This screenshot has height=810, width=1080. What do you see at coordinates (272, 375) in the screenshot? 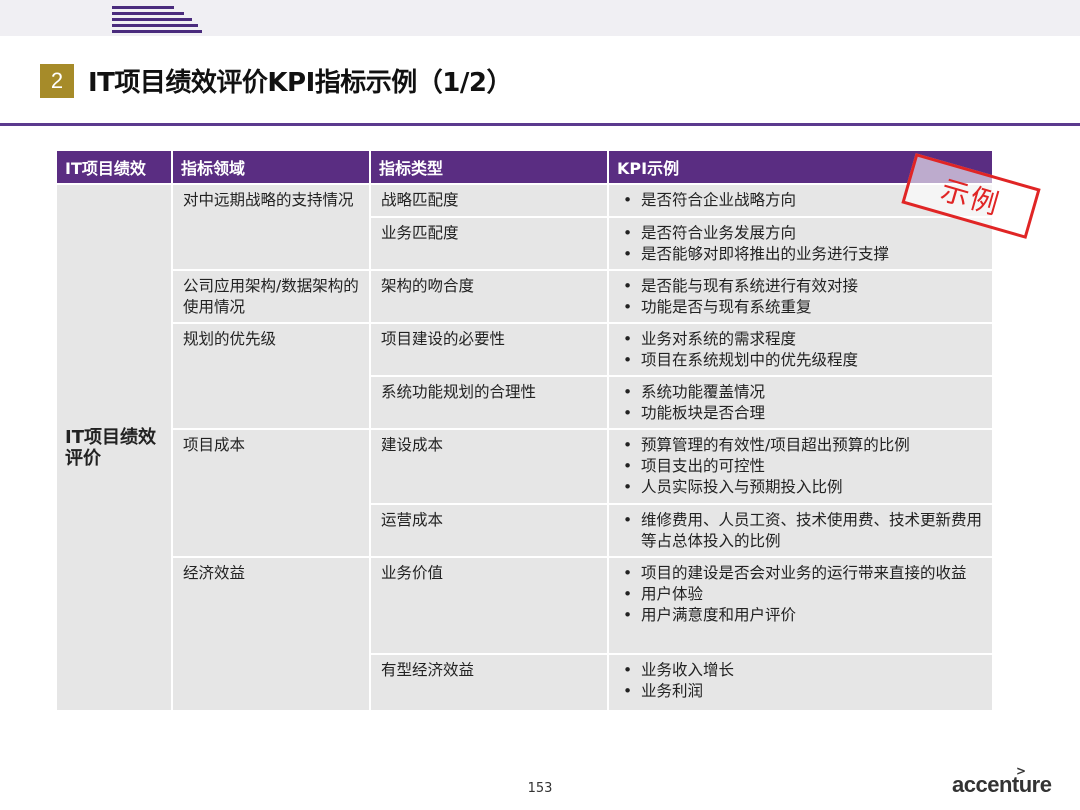
I see `domain-cell: 规划的优先级` at bounding box center [272, 375].